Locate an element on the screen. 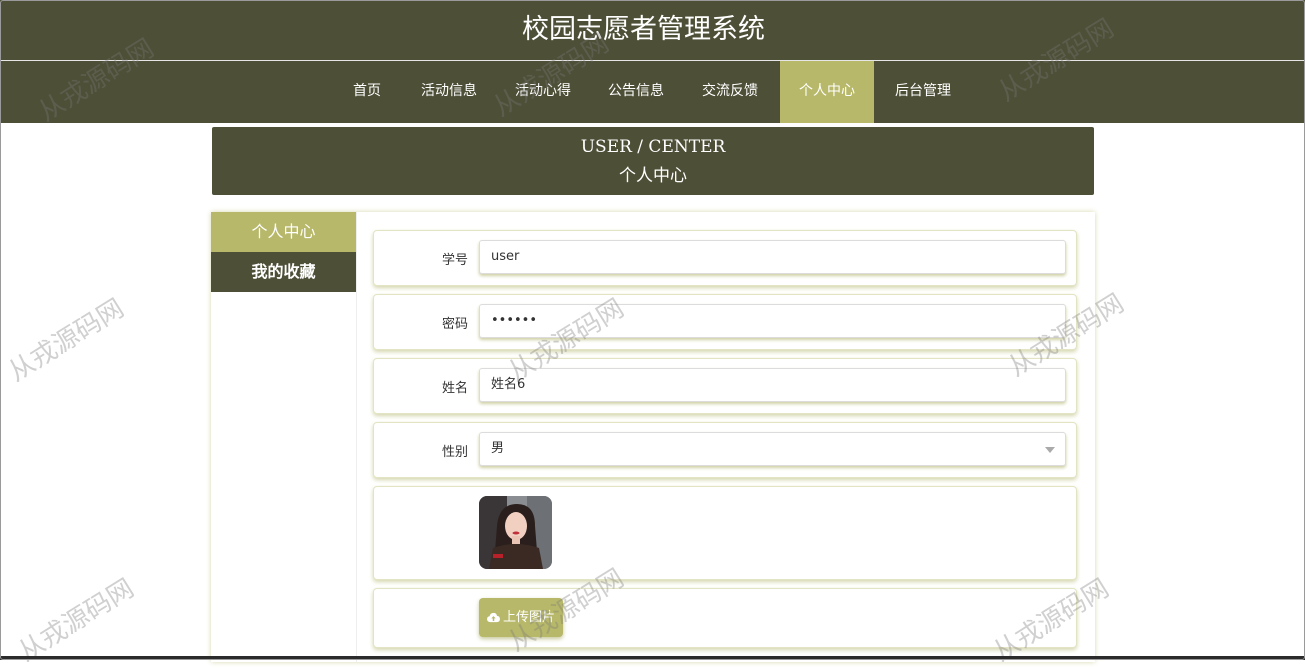 The height and width of the screenshot is (669, 1305). bottom-edge is located at coordinates (652, 658).